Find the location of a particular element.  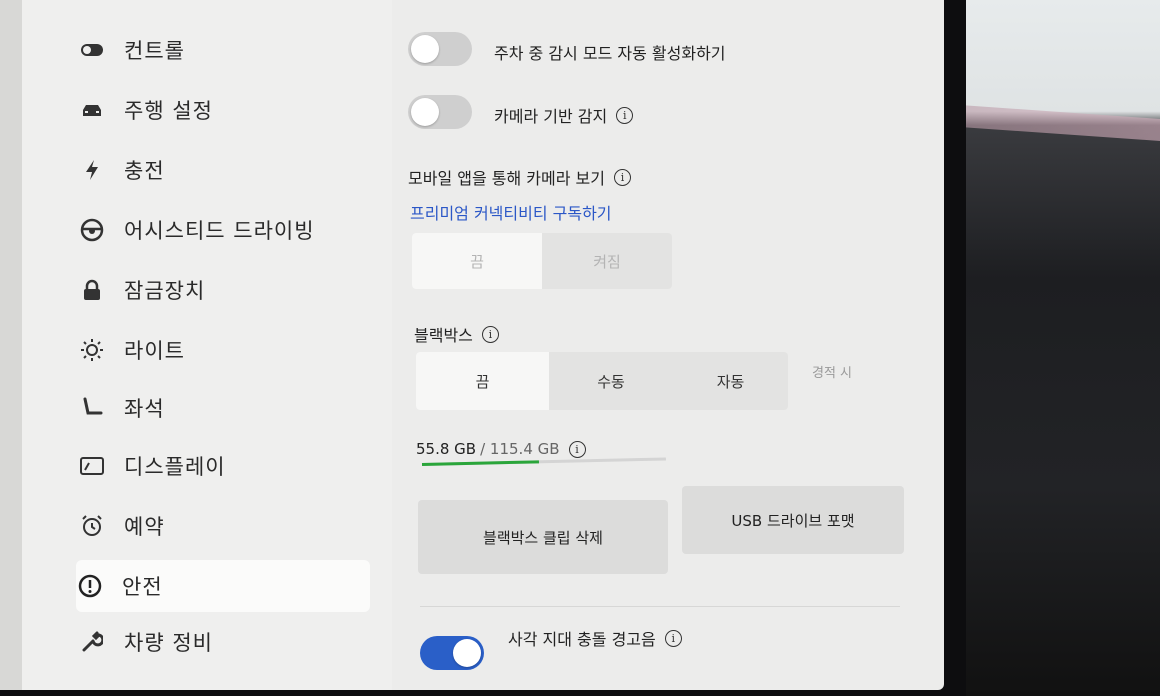

lock-icon is located at coordinates (92, 290).